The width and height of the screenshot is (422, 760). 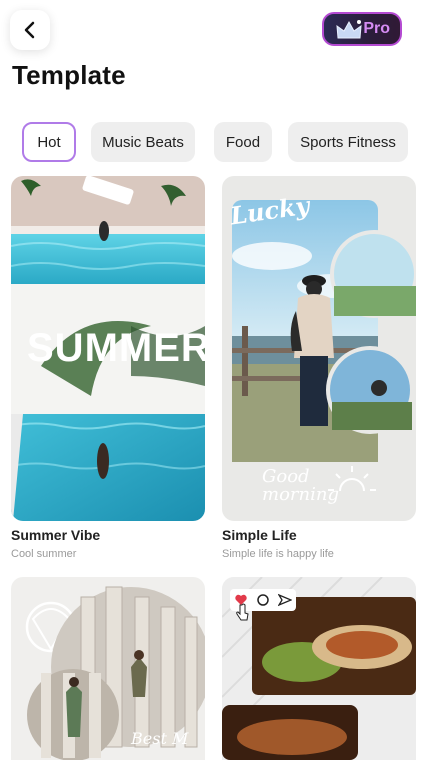 I want to click on category-tabs: Hot Music Beats Food Sports Fitness, so click(x=222, y=142).